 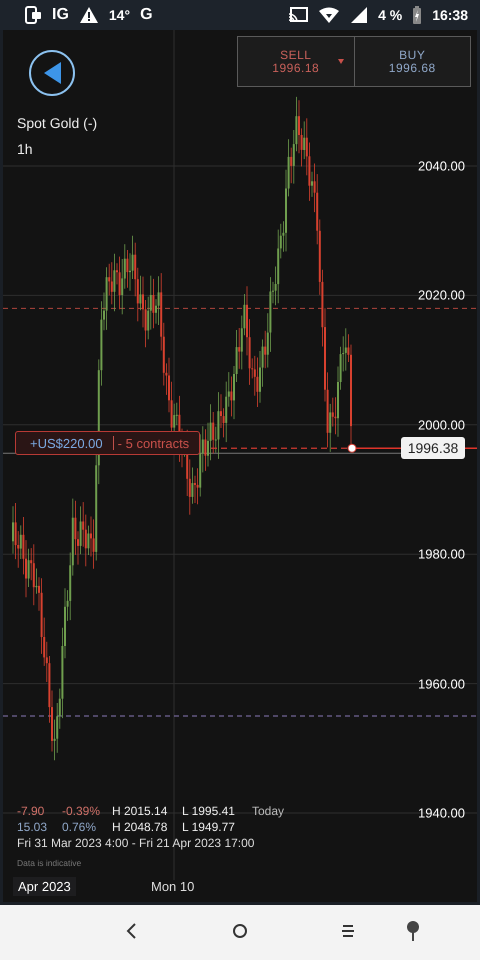 What do you see at coordinates (441, 166) in the screenshot?
I see `axis-label: 2040.00` at bounding box center [441, 166].